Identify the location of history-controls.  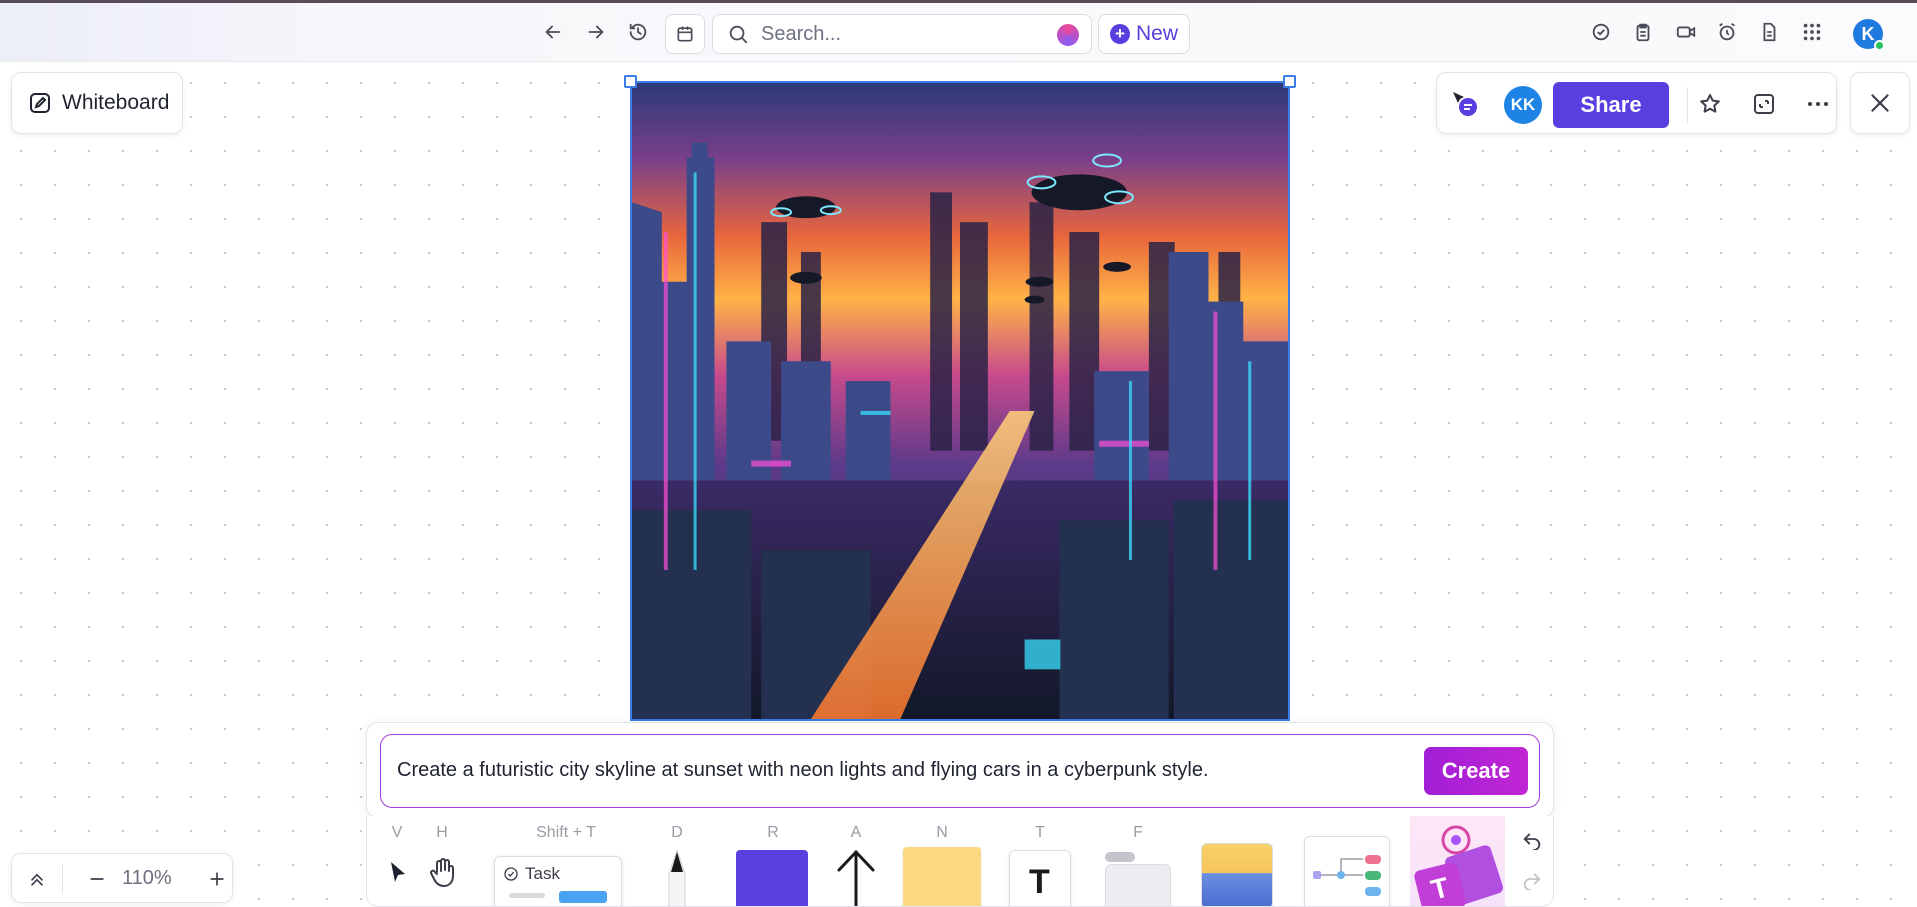
(1532, 861).